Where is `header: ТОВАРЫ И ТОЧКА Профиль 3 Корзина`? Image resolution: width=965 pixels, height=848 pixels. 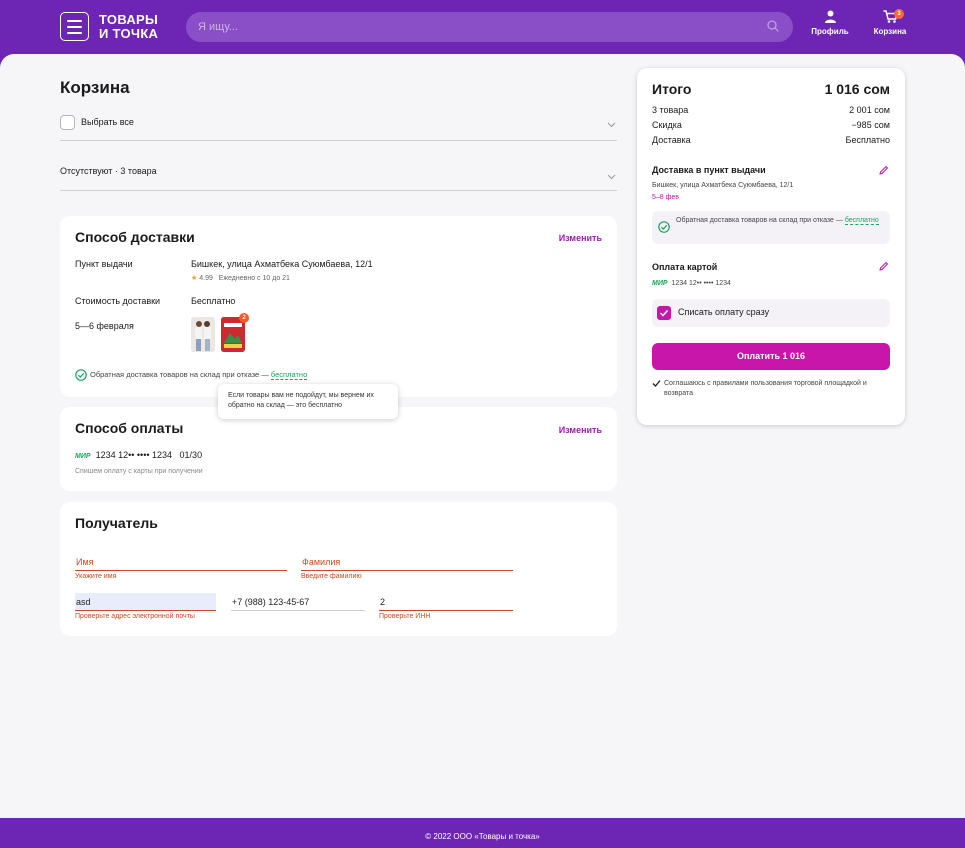
header: ТОВАРЫ И ТОЧКА Профиль 3 Корзина is located at coordinates (482, 27).